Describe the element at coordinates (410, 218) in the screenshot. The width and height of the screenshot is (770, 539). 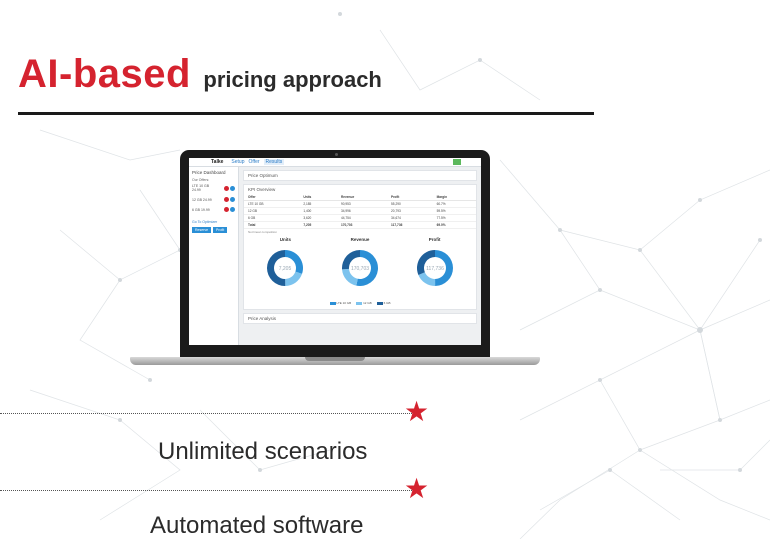
I see `table-cell: 34,674` at that location.